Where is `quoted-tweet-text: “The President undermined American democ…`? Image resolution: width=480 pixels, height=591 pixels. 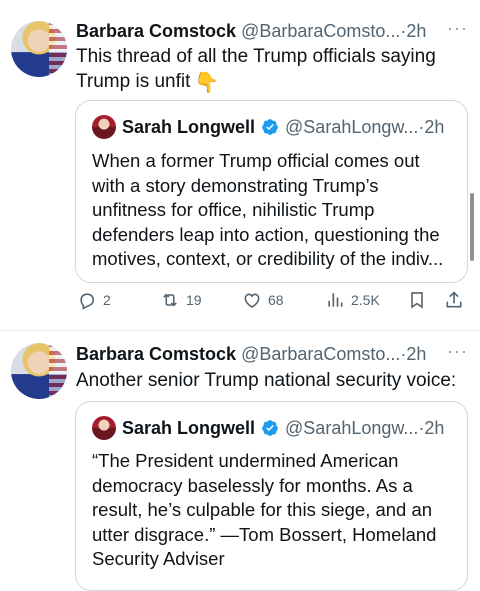 quoted-tweet-text: “The President undermined American democ… is located at coordinates (264, 509).